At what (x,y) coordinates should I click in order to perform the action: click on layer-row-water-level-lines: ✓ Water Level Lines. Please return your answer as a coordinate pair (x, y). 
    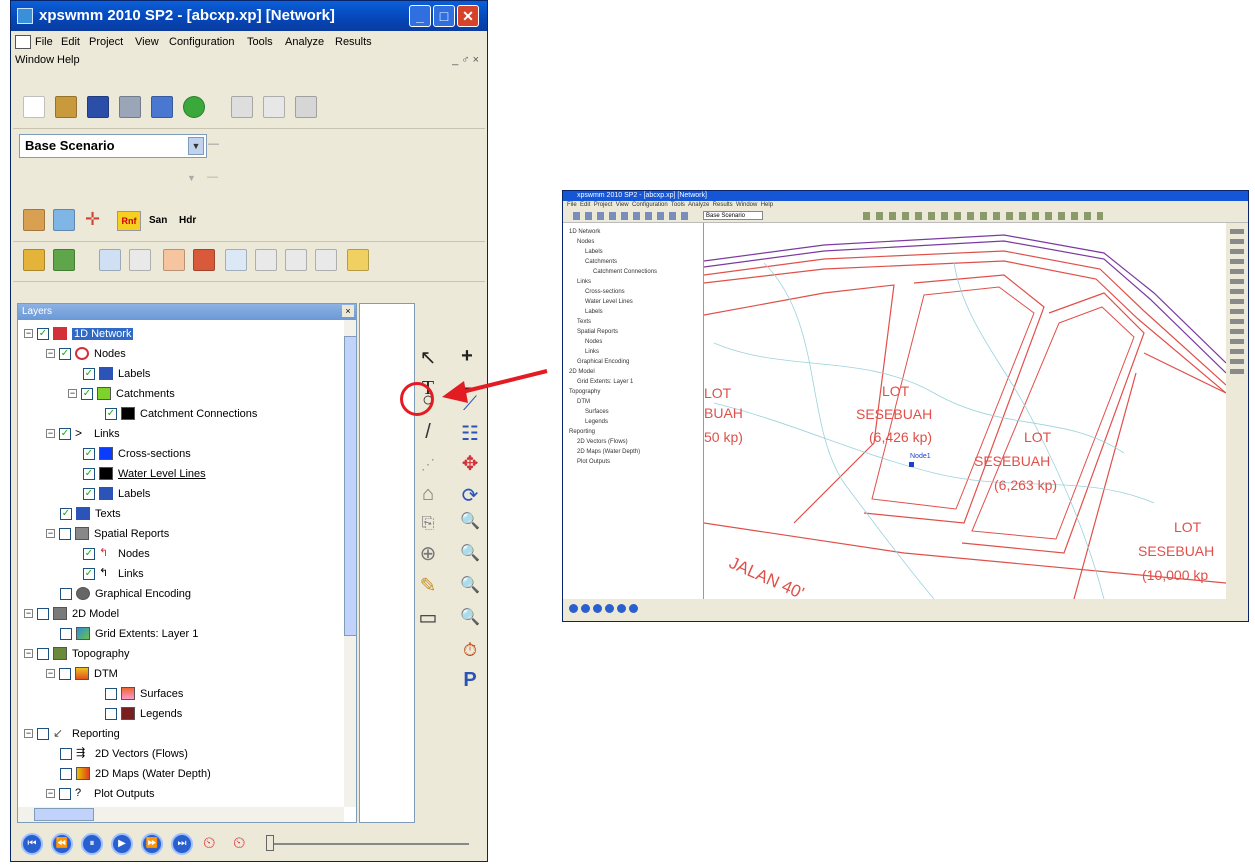
    Looking at the image, I should click on (144, 473).